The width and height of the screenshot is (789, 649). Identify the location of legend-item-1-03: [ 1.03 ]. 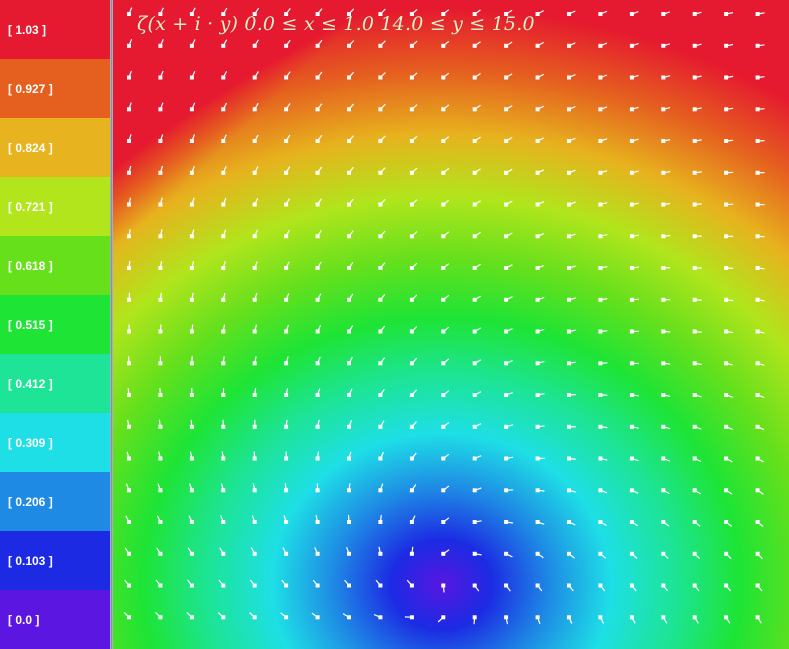
(55, 29).